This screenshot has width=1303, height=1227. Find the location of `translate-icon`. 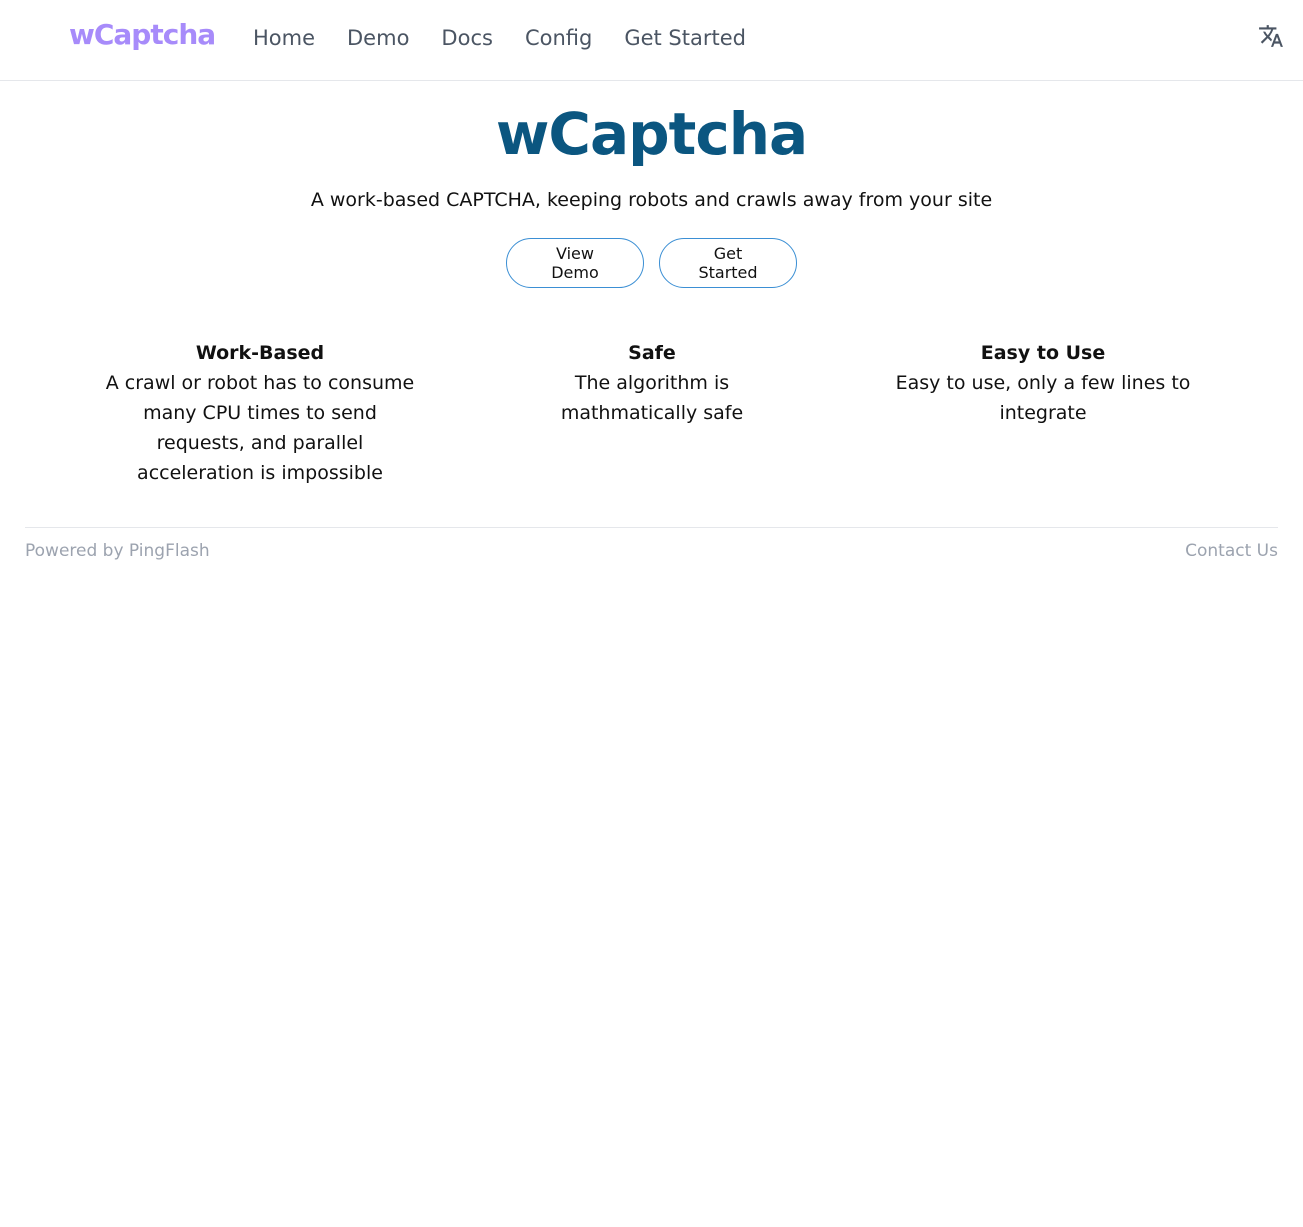

translate-icon is located at coordinates (1271, 36).